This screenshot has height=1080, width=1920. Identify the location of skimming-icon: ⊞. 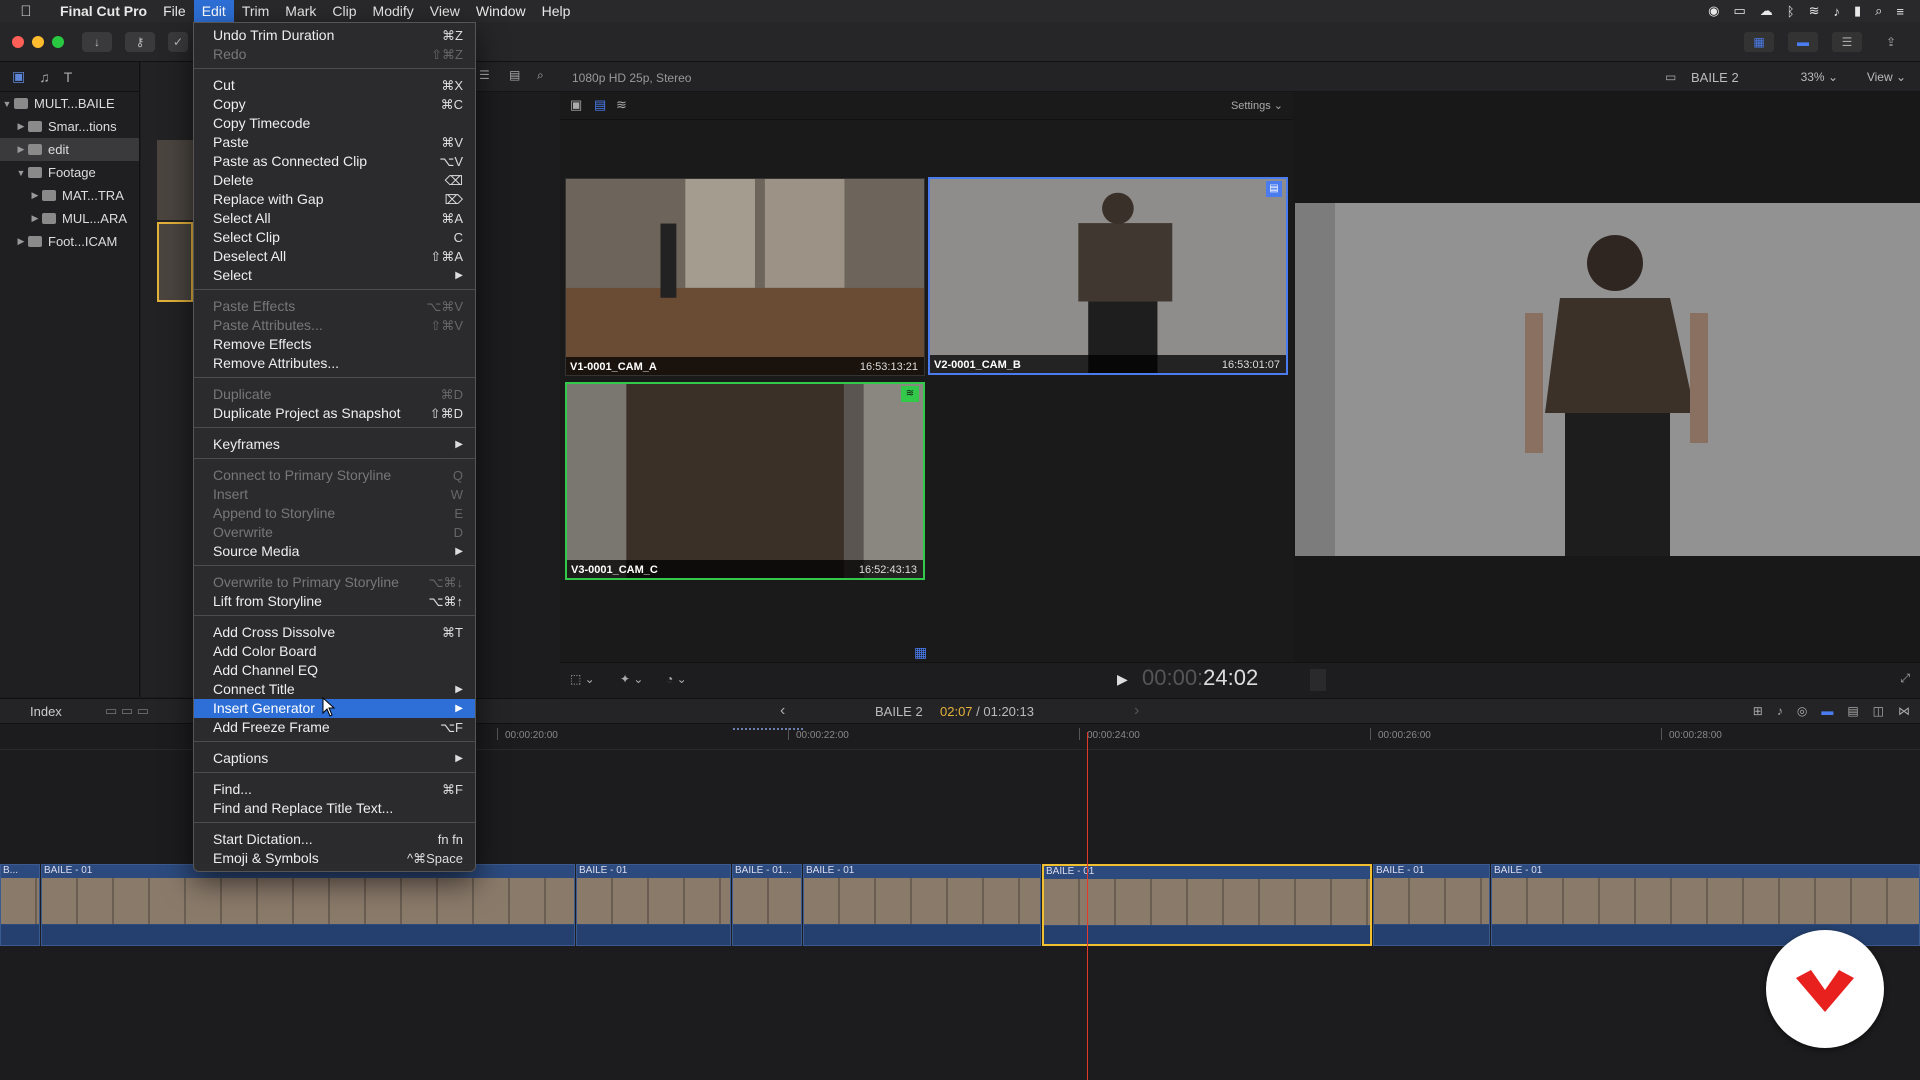
(1758, 711).